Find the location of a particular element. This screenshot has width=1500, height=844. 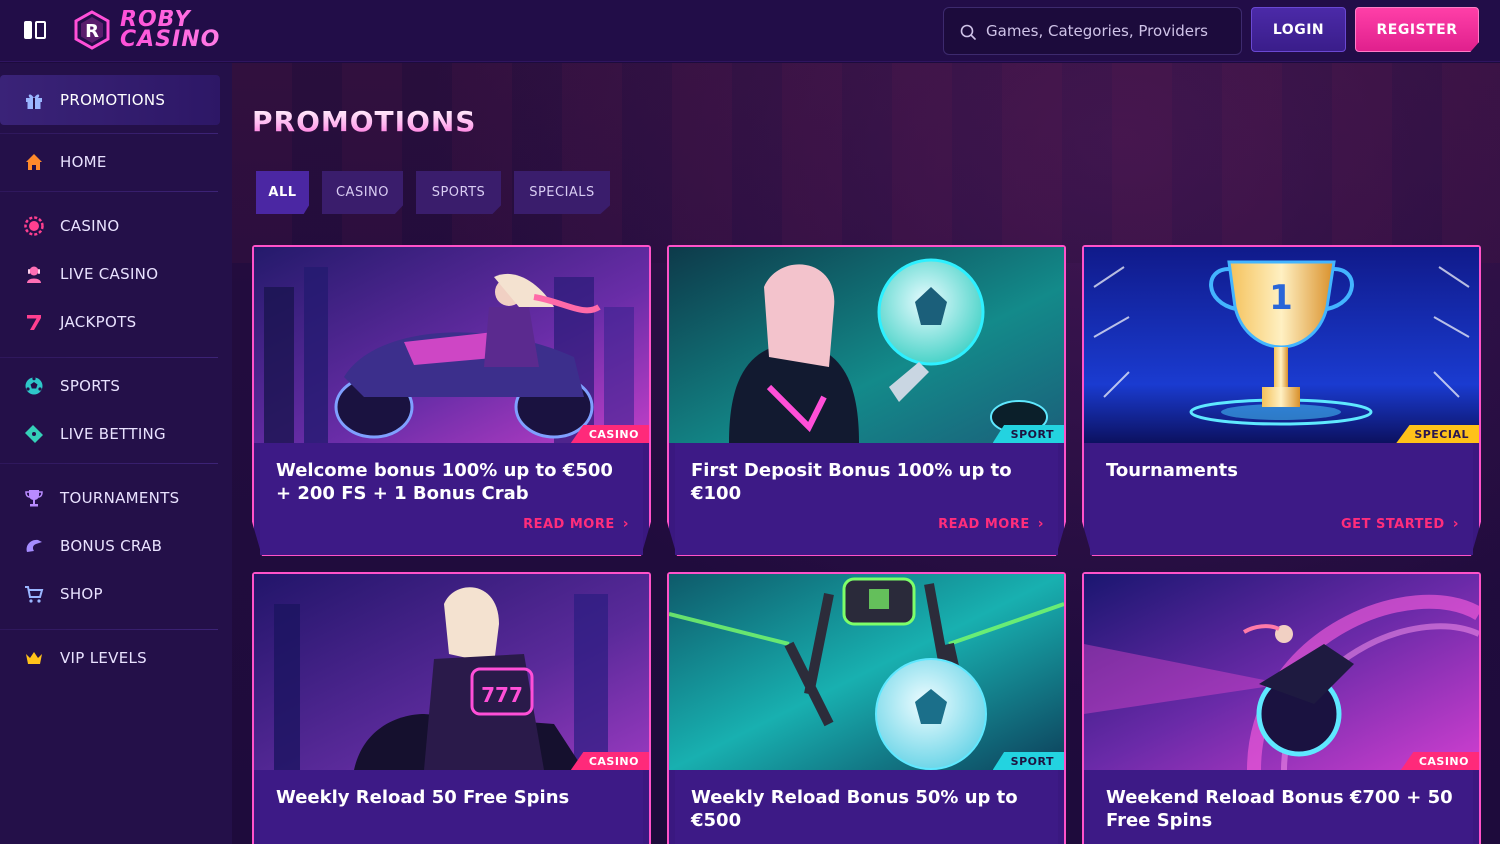

card-title: Weekly Reload Bonus 50% up to €500 is located at coordinates (854, 809).